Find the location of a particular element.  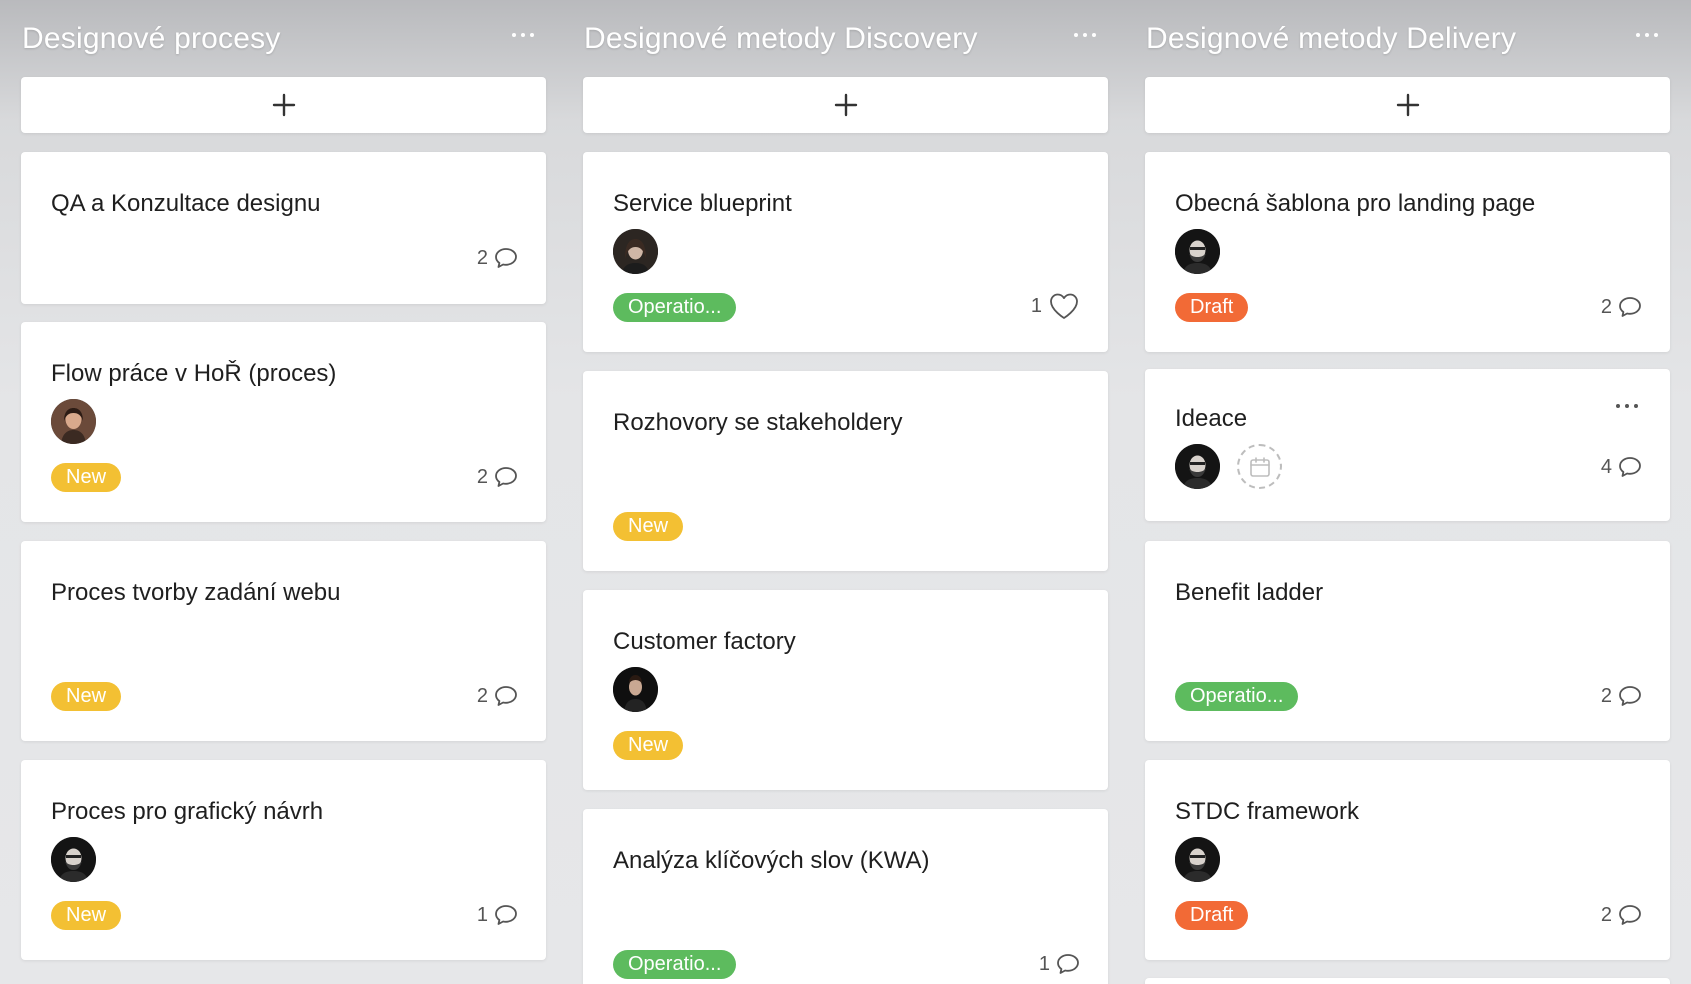

card-menu-button is located at coordinates (1627, 406).